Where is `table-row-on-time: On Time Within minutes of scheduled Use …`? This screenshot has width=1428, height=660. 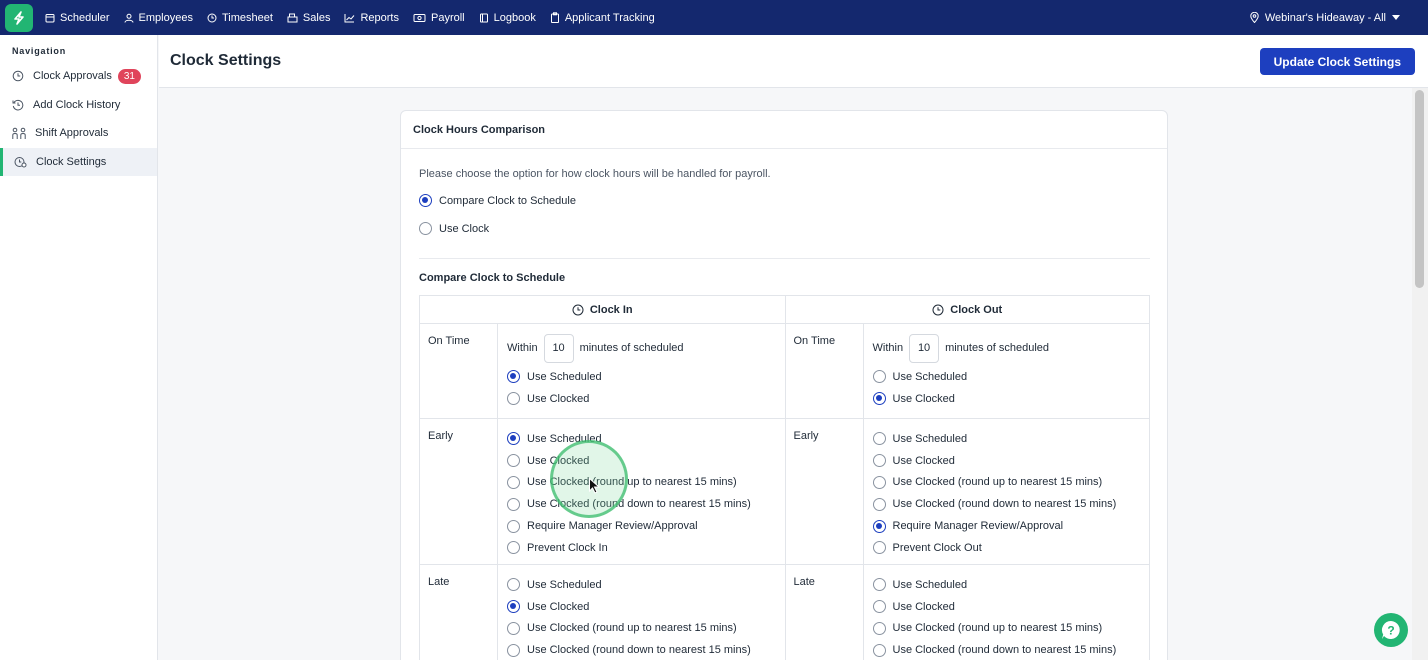
table-row-on-time: On Time Within minutes of scheduled Use … is located at coordinates (784, 371).